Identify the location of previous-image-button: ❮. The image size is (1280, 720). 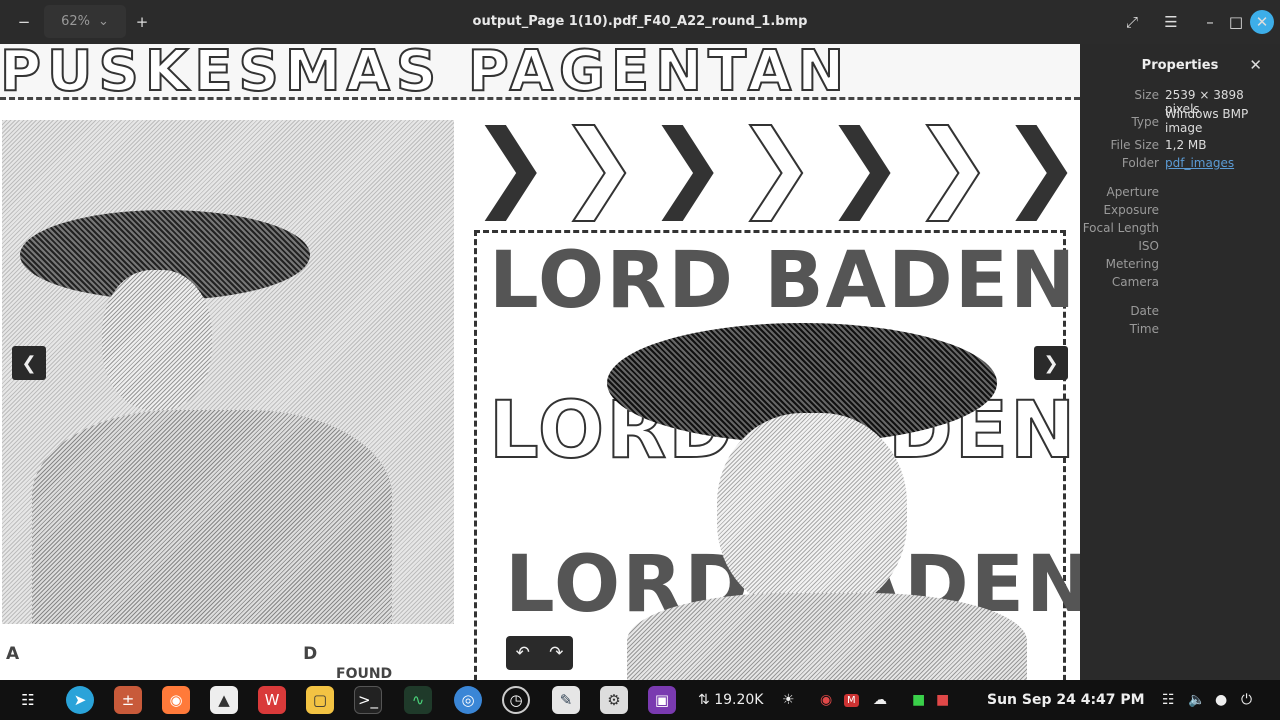
(29, 363).